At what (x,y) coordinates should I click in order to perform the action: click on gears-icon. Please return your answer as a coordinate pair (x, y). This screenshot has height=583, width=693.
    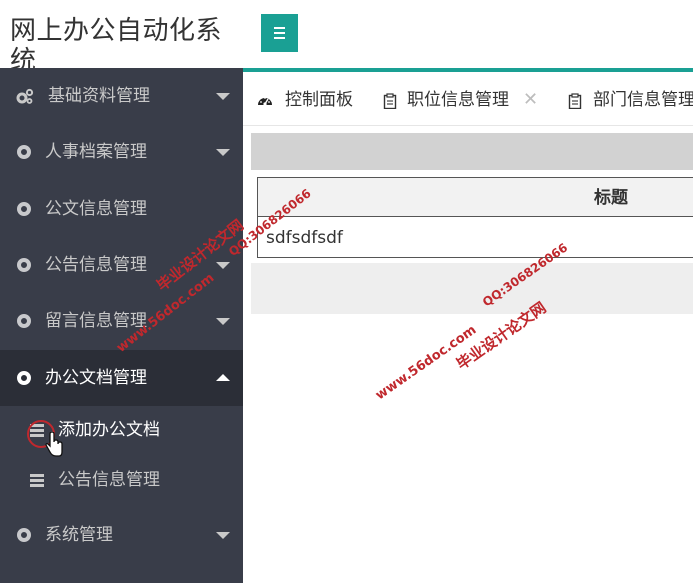
    Looking at the image, I should click on (25, 96).